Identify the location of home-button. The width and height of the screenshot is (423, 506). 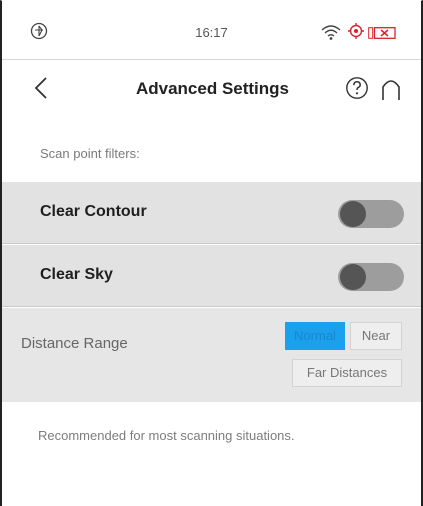
(391, 89).